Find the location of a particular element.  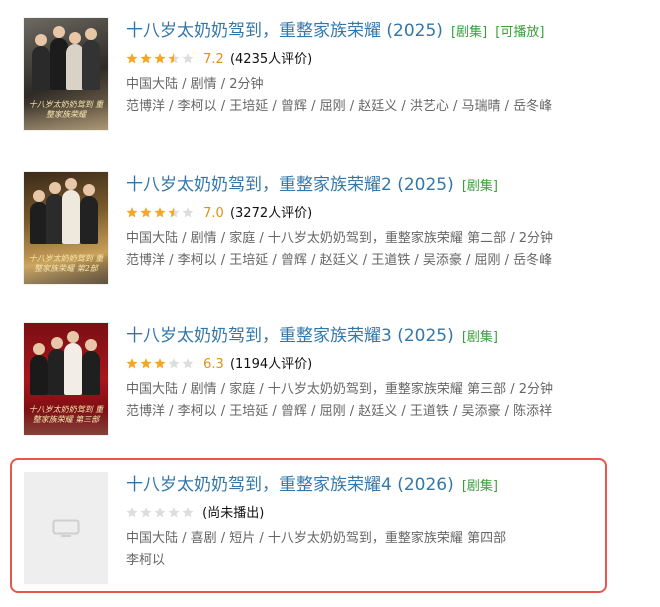

title-link: 十八岁太奶奶驾到，重整家族荣耀4 (2026) is located at coordinates (290, 485).